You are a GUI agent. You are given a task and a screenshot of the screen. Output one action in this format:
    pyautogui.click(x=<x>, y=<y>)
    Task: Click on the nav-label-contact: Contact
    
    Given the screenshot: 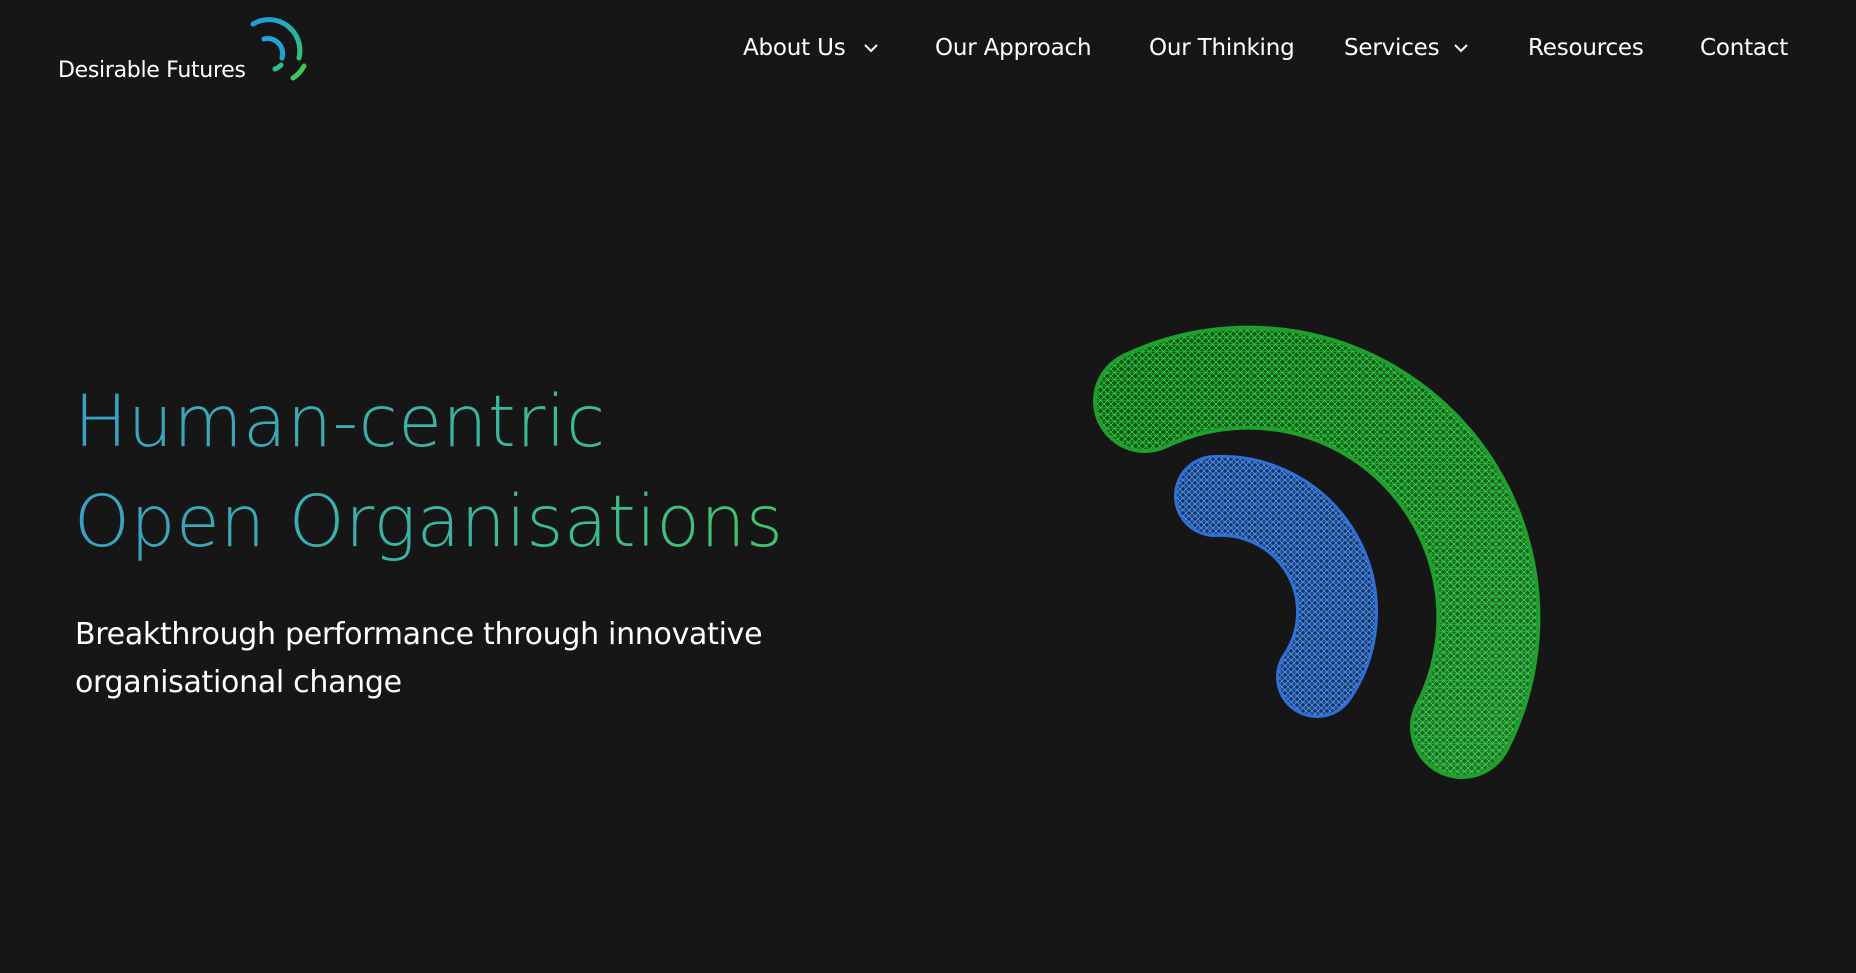 What is the action you would take?
    pyautogui.click(x=1744, y=48)
    